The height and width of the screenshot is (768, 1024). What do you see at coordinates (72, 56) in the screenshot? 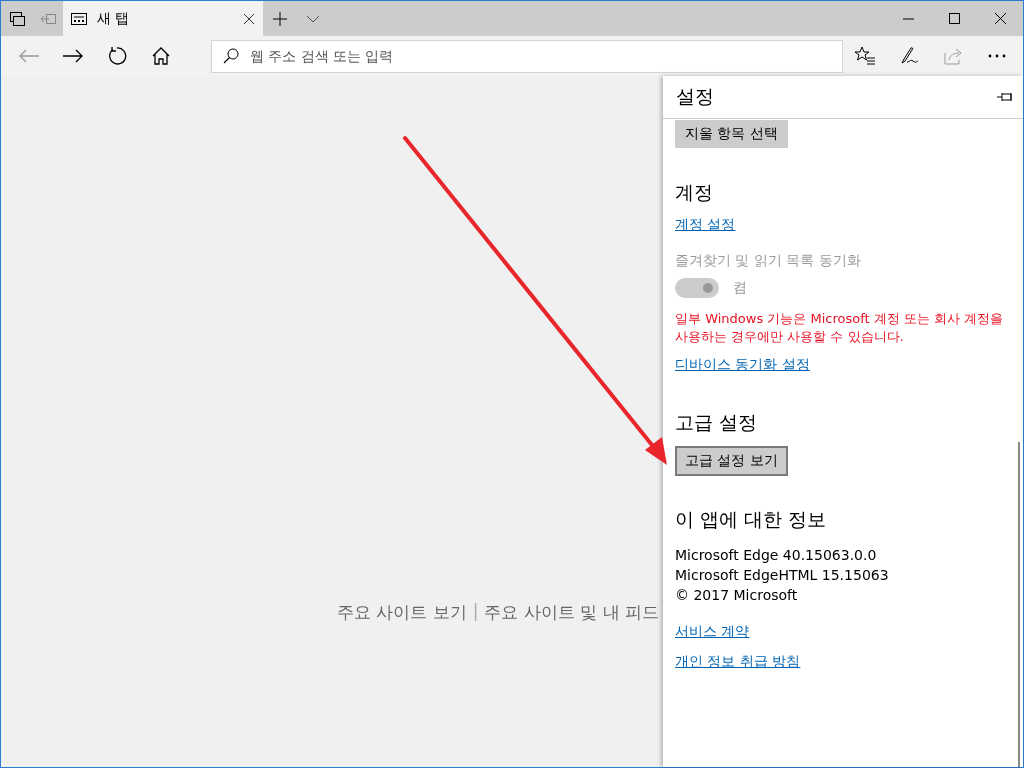
I see `forward-arrow-icon` at bounding box center [72, 56].